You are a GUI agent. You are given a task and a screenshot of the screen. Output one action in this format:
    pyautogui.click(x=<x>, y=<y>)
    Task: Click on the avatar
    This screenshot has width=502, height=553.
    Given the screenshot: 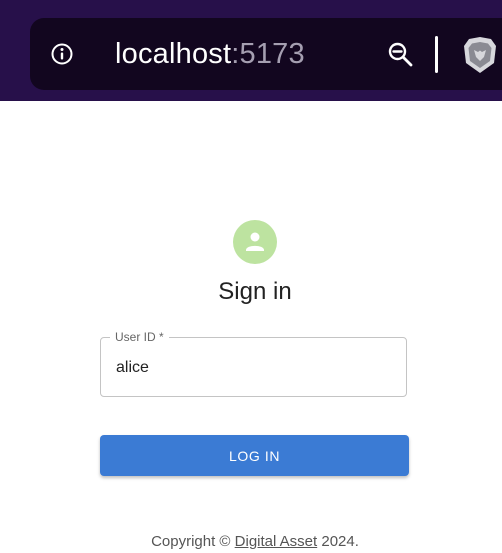 What is the action you would take?
    pyautogui.click(x=255, y=242)
    